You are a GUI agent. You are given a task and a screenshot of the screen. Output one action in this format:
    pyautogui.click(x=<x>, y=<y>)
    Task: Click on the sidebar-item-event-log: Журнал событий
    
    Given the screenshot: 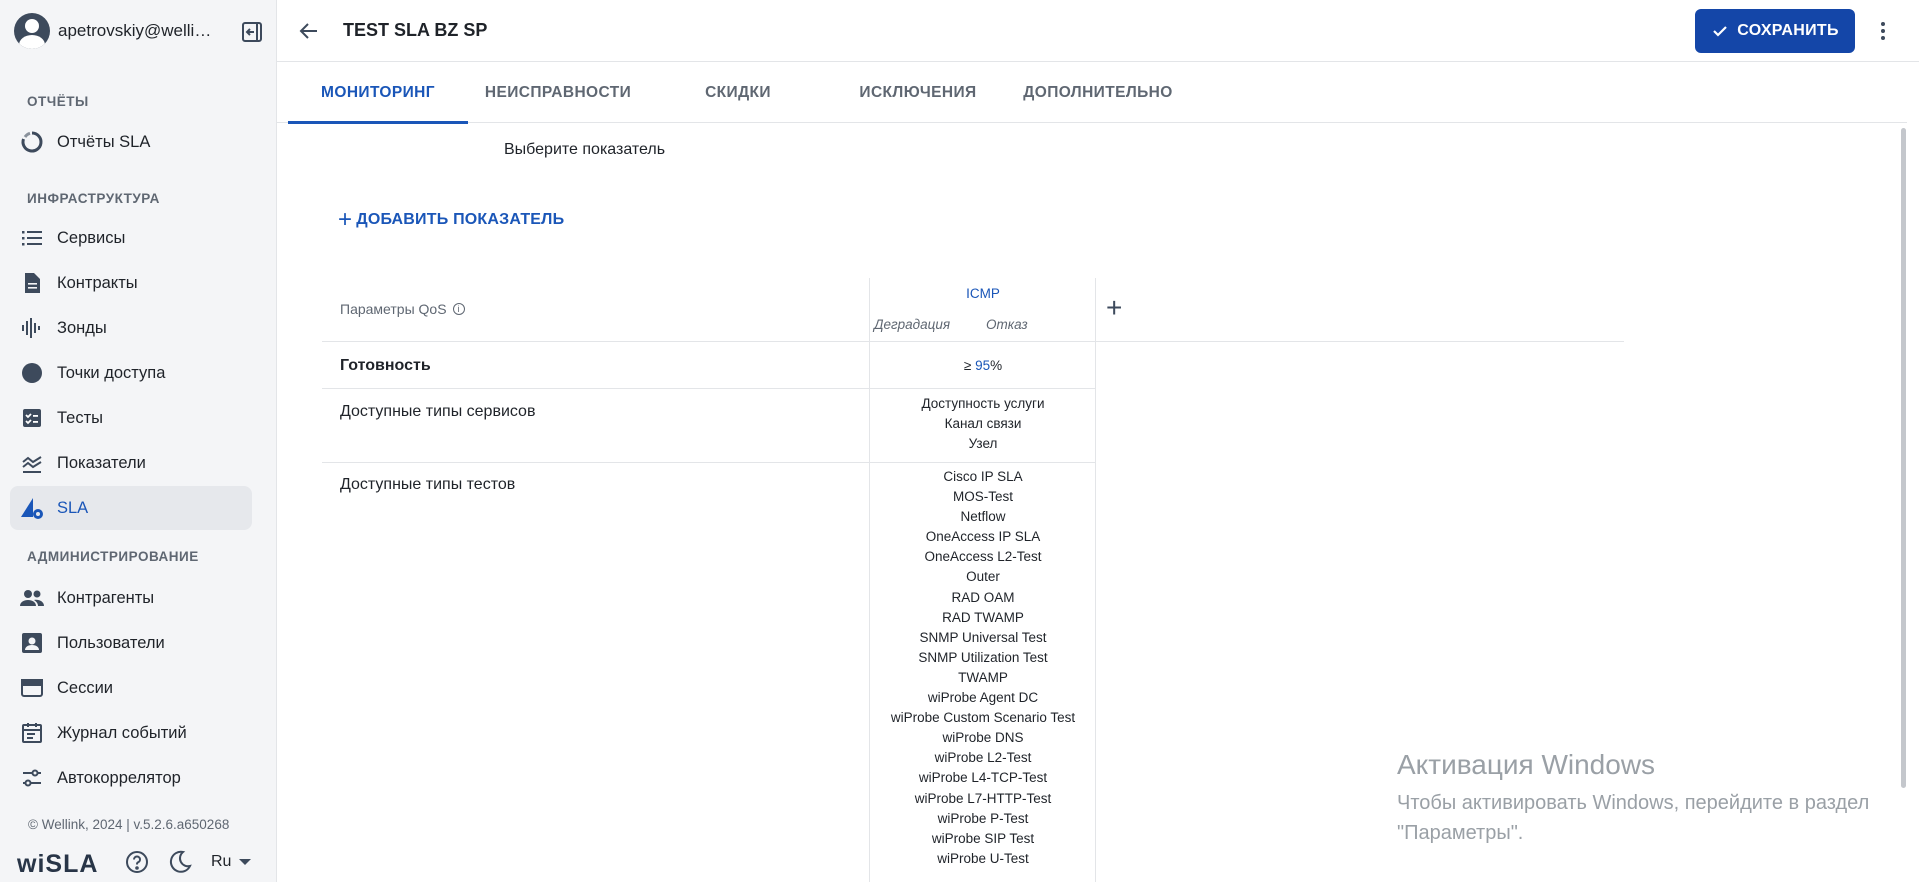 What is the action you would take?
    pyautogui.click(x=131, y=733)
    